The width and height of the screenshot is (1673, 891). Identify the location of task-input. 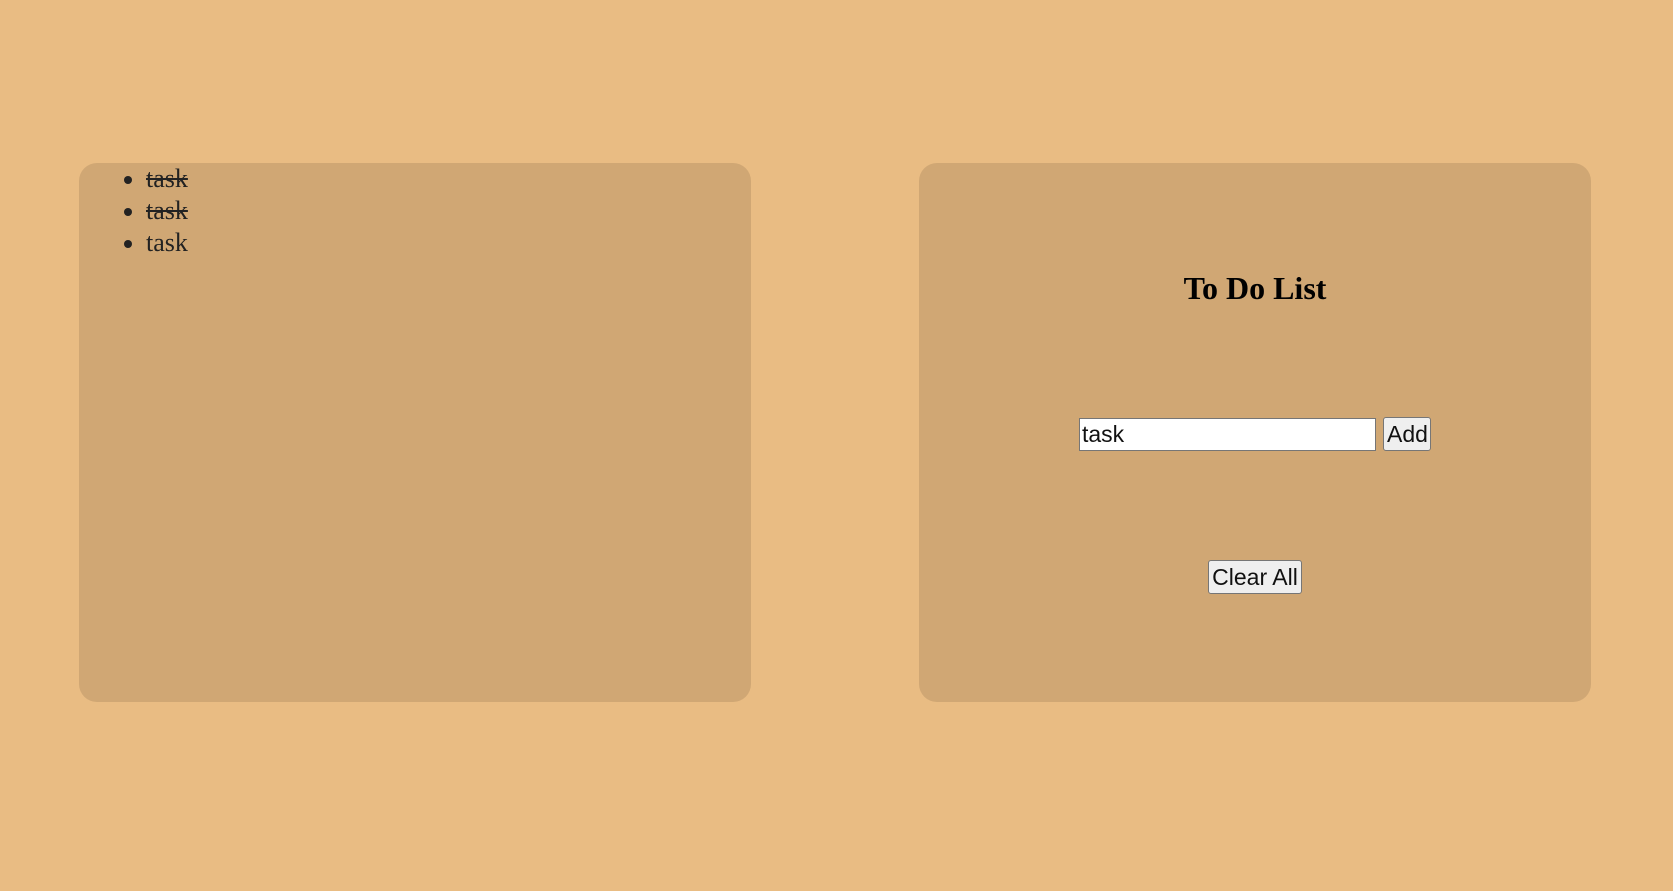
(1227, 434).